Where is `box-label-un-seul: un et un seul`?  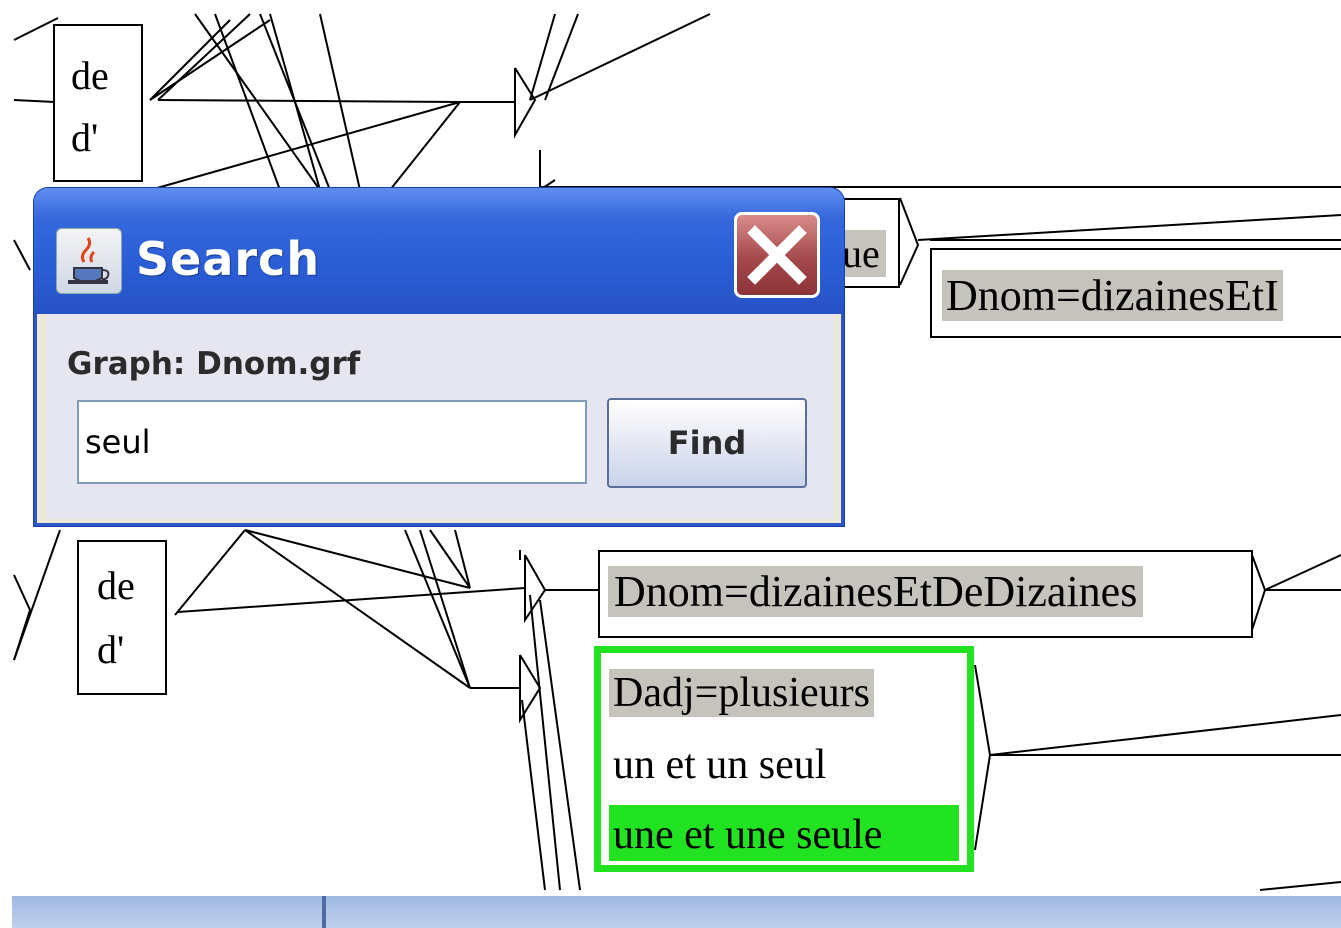 box-label-un-seul: un et un seul is located at coordinates (720, 765).